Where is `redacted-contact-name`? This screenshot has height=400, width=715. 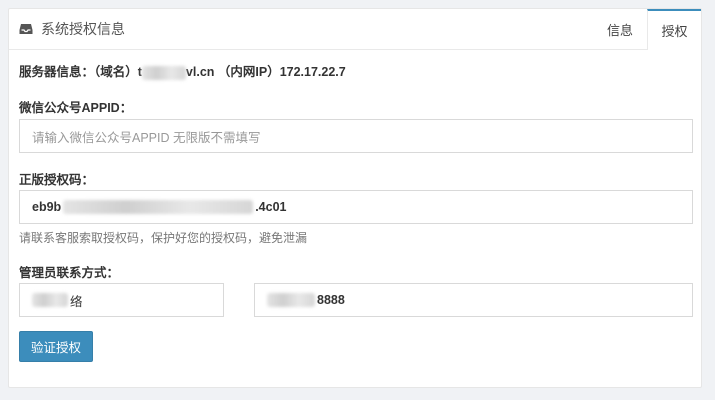 redacted-contact-name is located at coordinates (50, 300).